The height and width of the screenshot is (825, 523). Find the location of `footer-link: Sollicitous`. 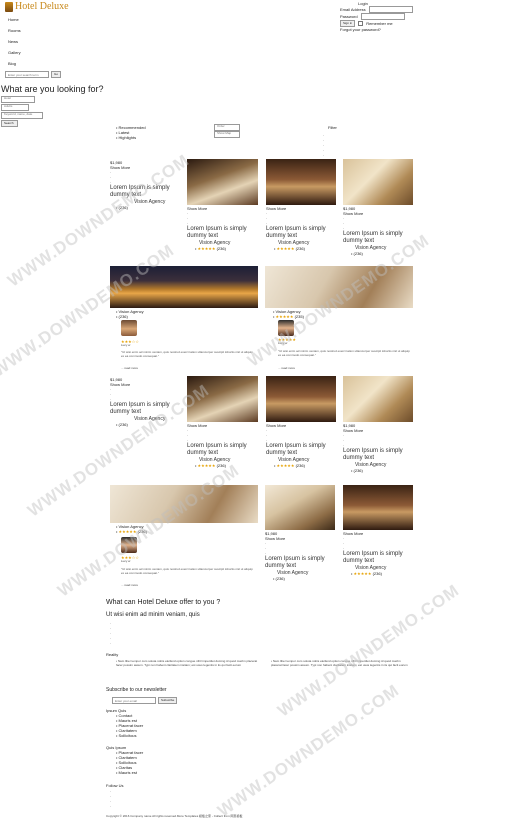

footer-link: Sollicitous is located at coordinates (124, 735).